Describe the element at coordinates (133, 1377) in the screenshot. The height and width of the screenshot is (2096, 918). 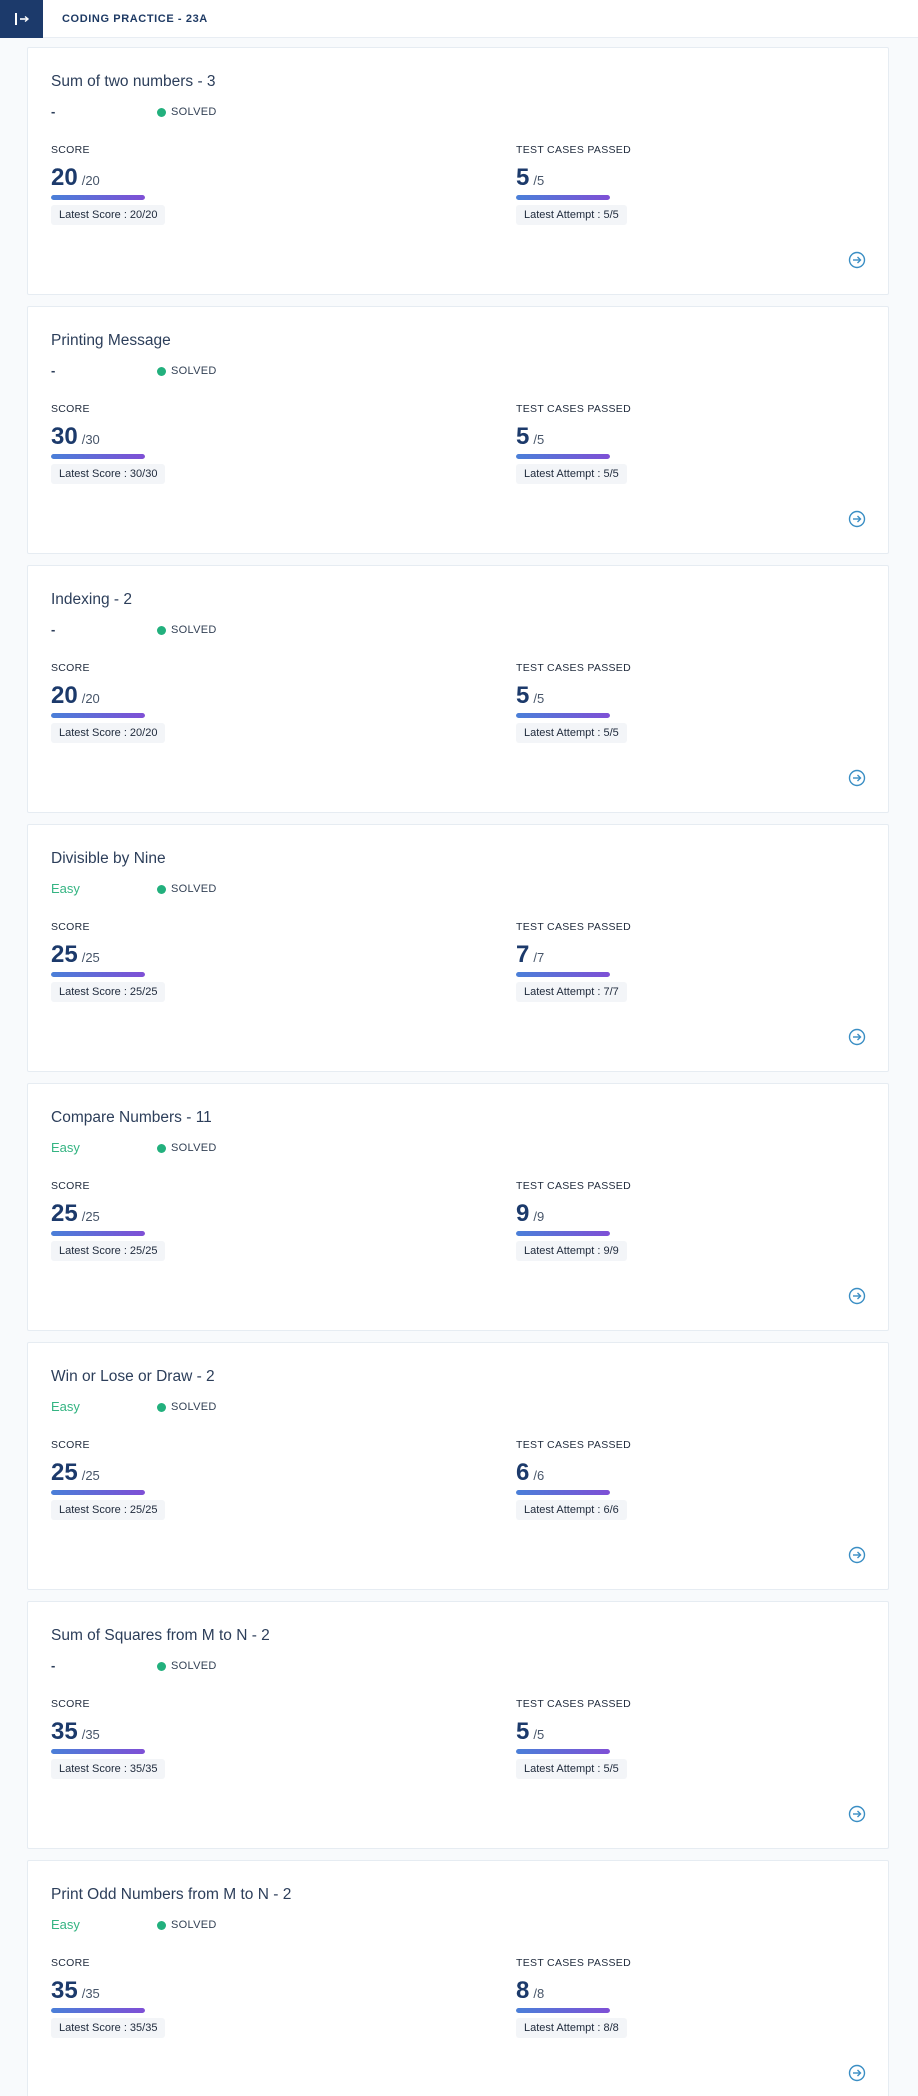
I see `question-title: Win or Lose or Draw - 2` at that location.